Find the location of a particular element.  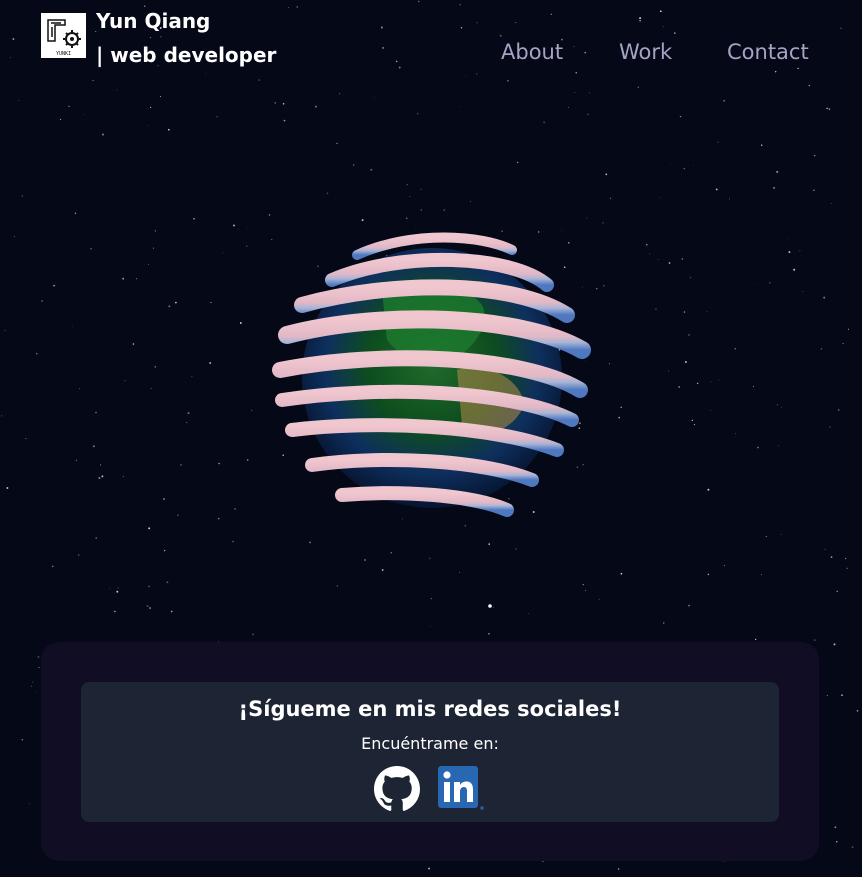

nav-link-about: About is located at coordinates (532, 52).